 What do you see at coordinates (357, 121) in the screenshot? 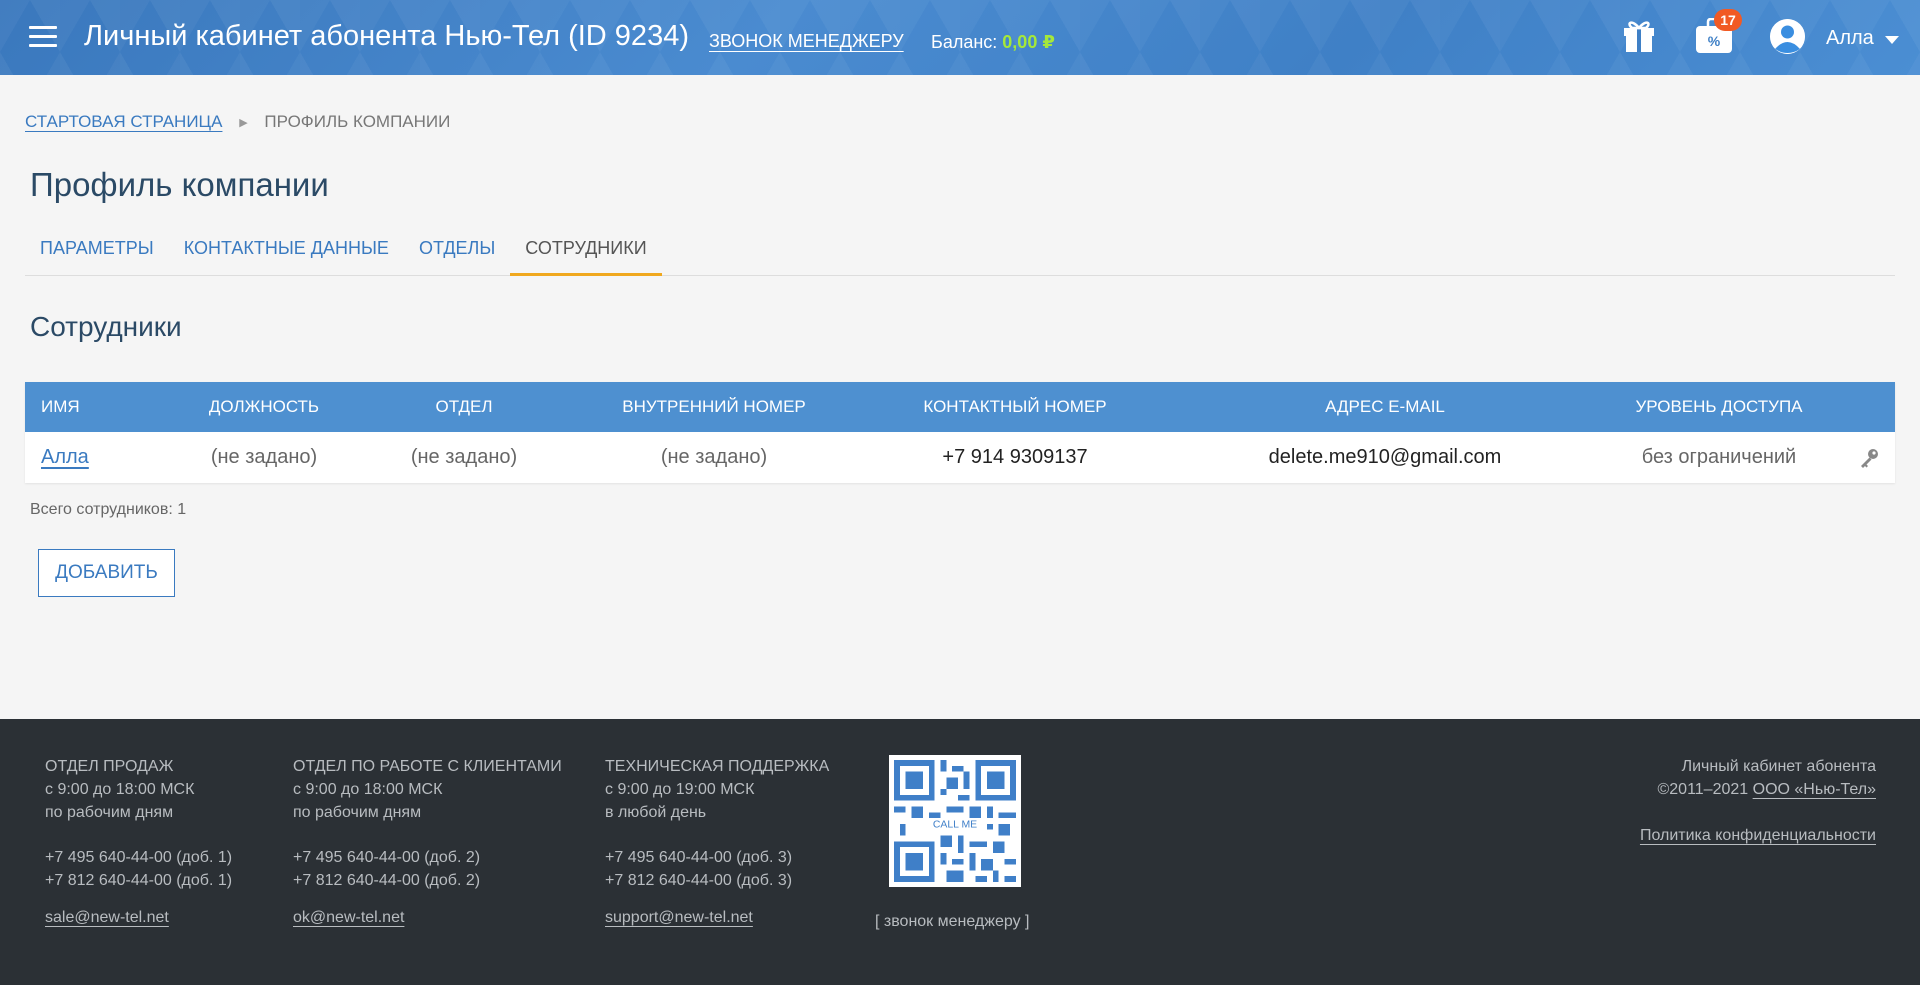
I see `breadcrumb-current: ПРОФИЛЬ КОМПАНИИ` at bounding box center [357, 121].